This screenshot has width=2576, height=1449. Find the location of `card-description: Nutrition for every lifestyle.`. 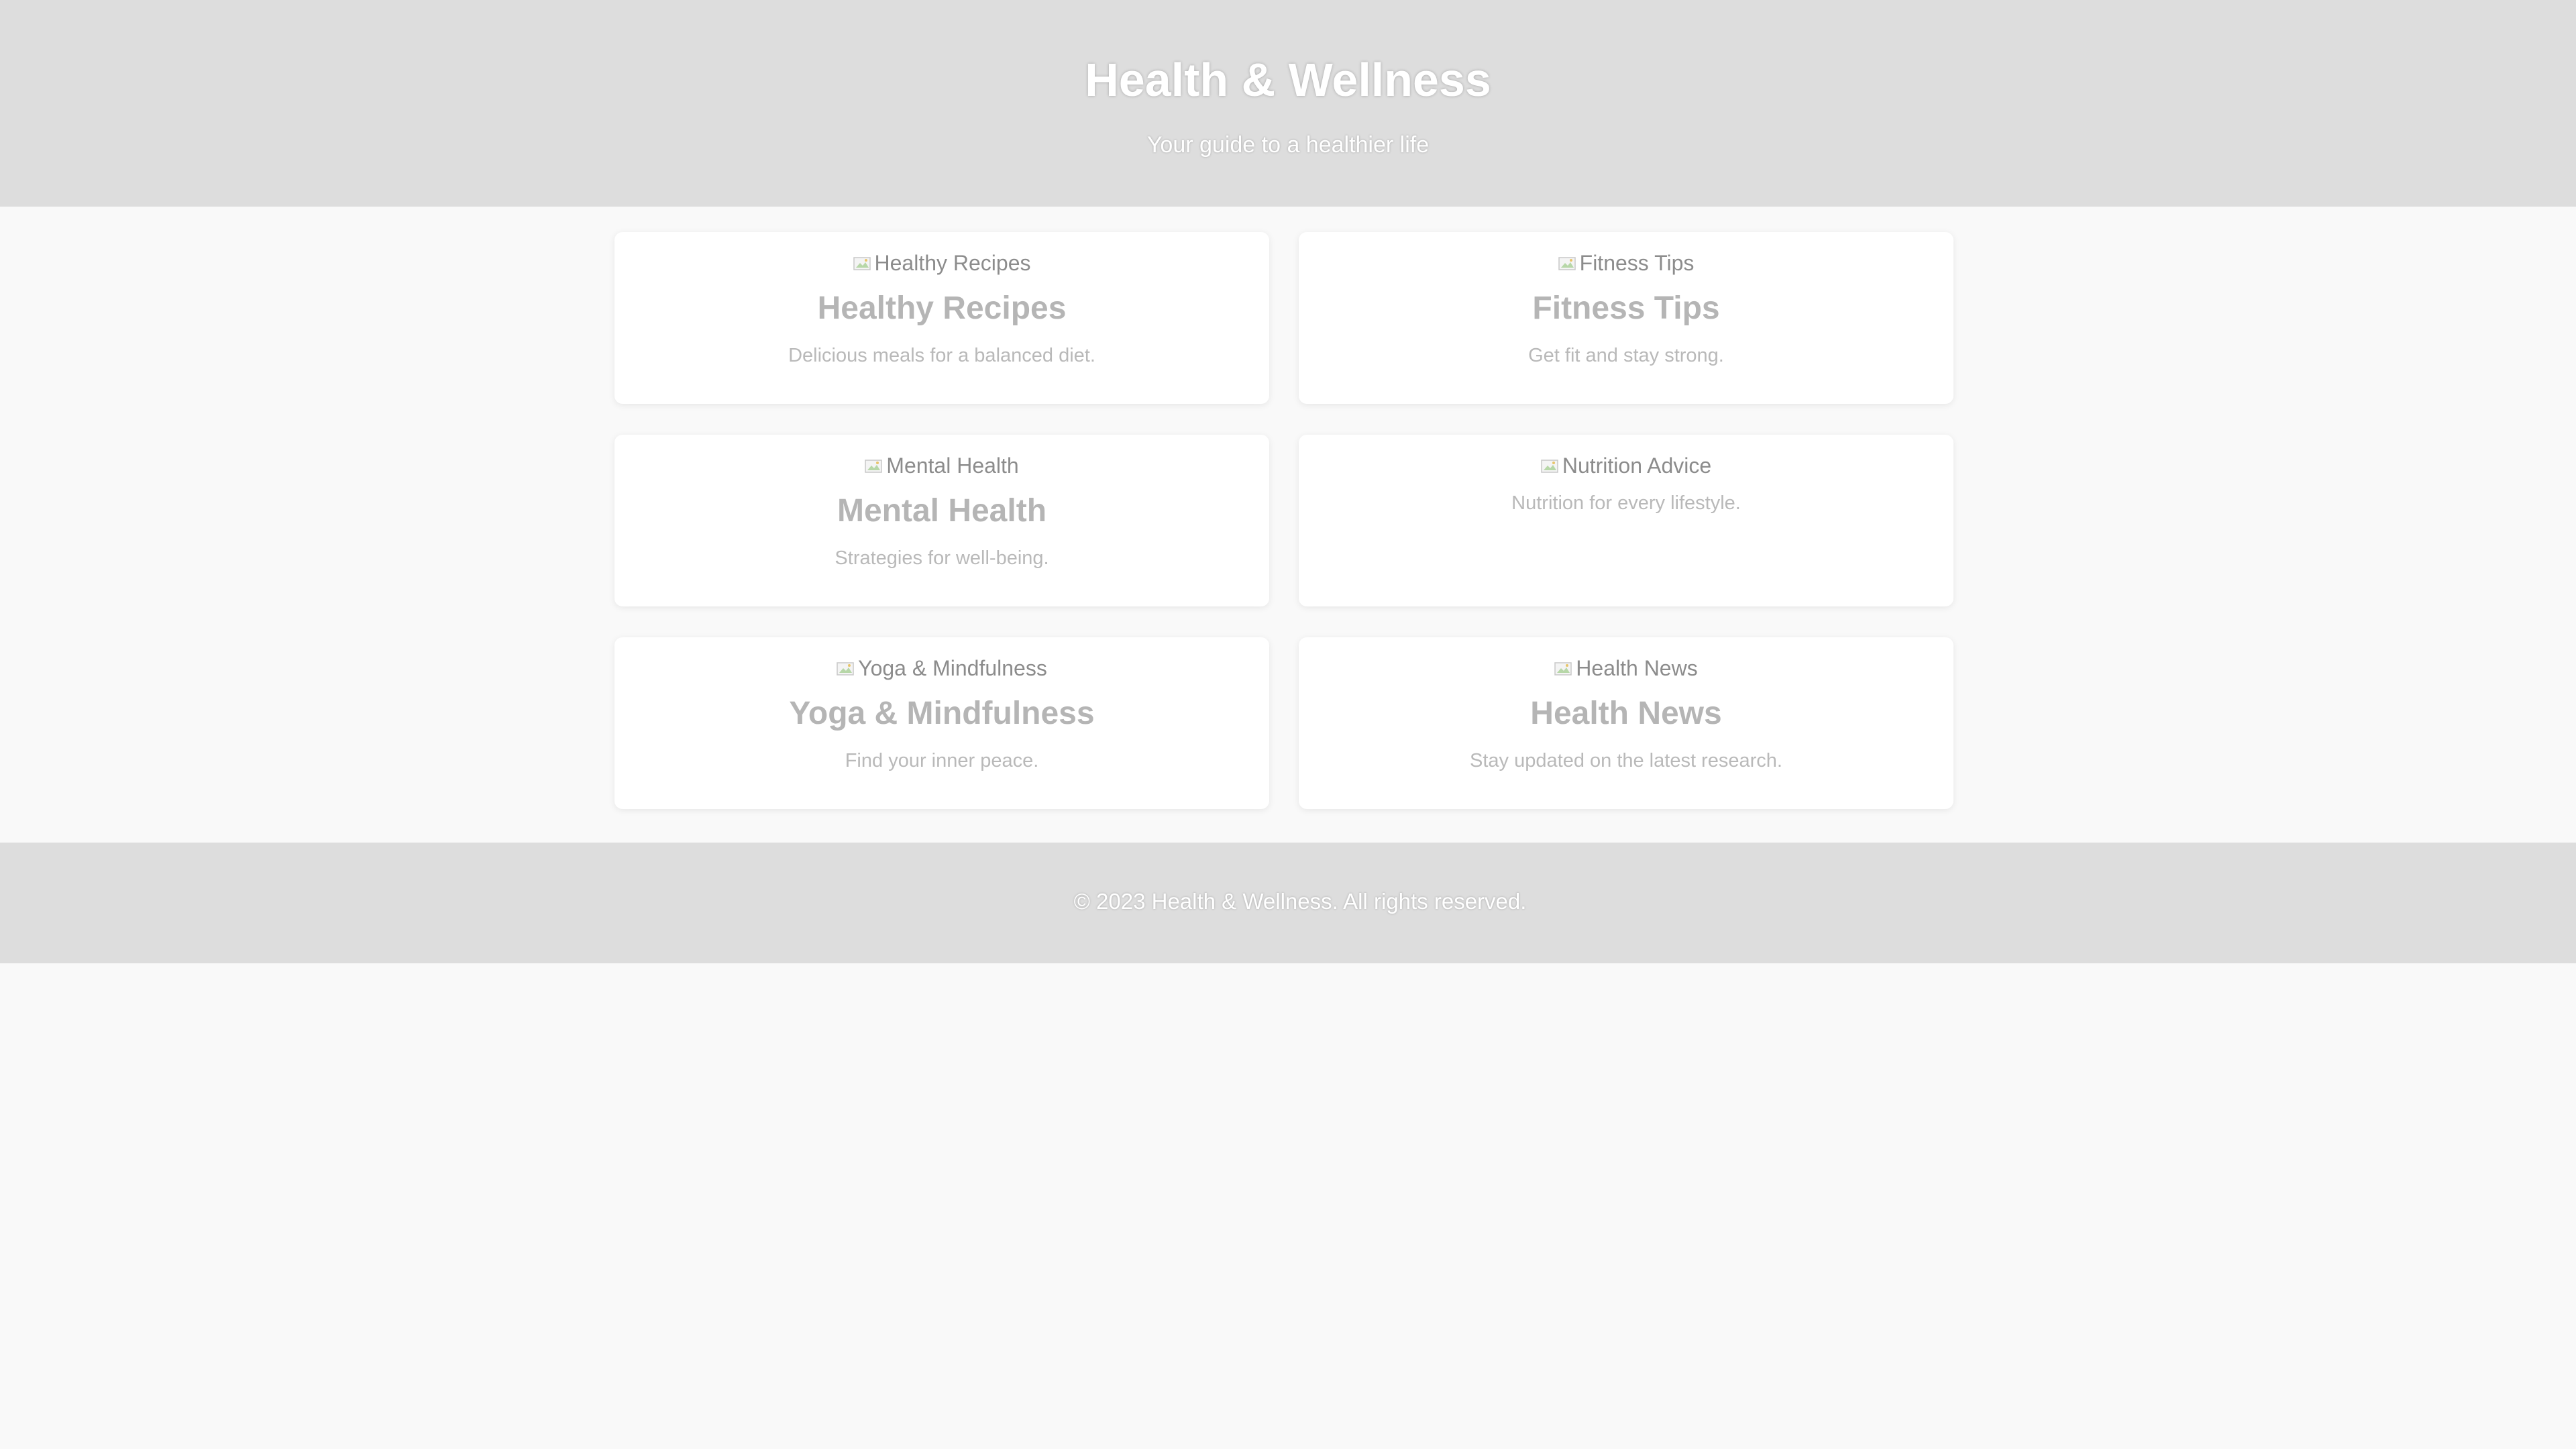

card-description: Nutrition for every lifestyle. is located at coordinates (1626, 503).